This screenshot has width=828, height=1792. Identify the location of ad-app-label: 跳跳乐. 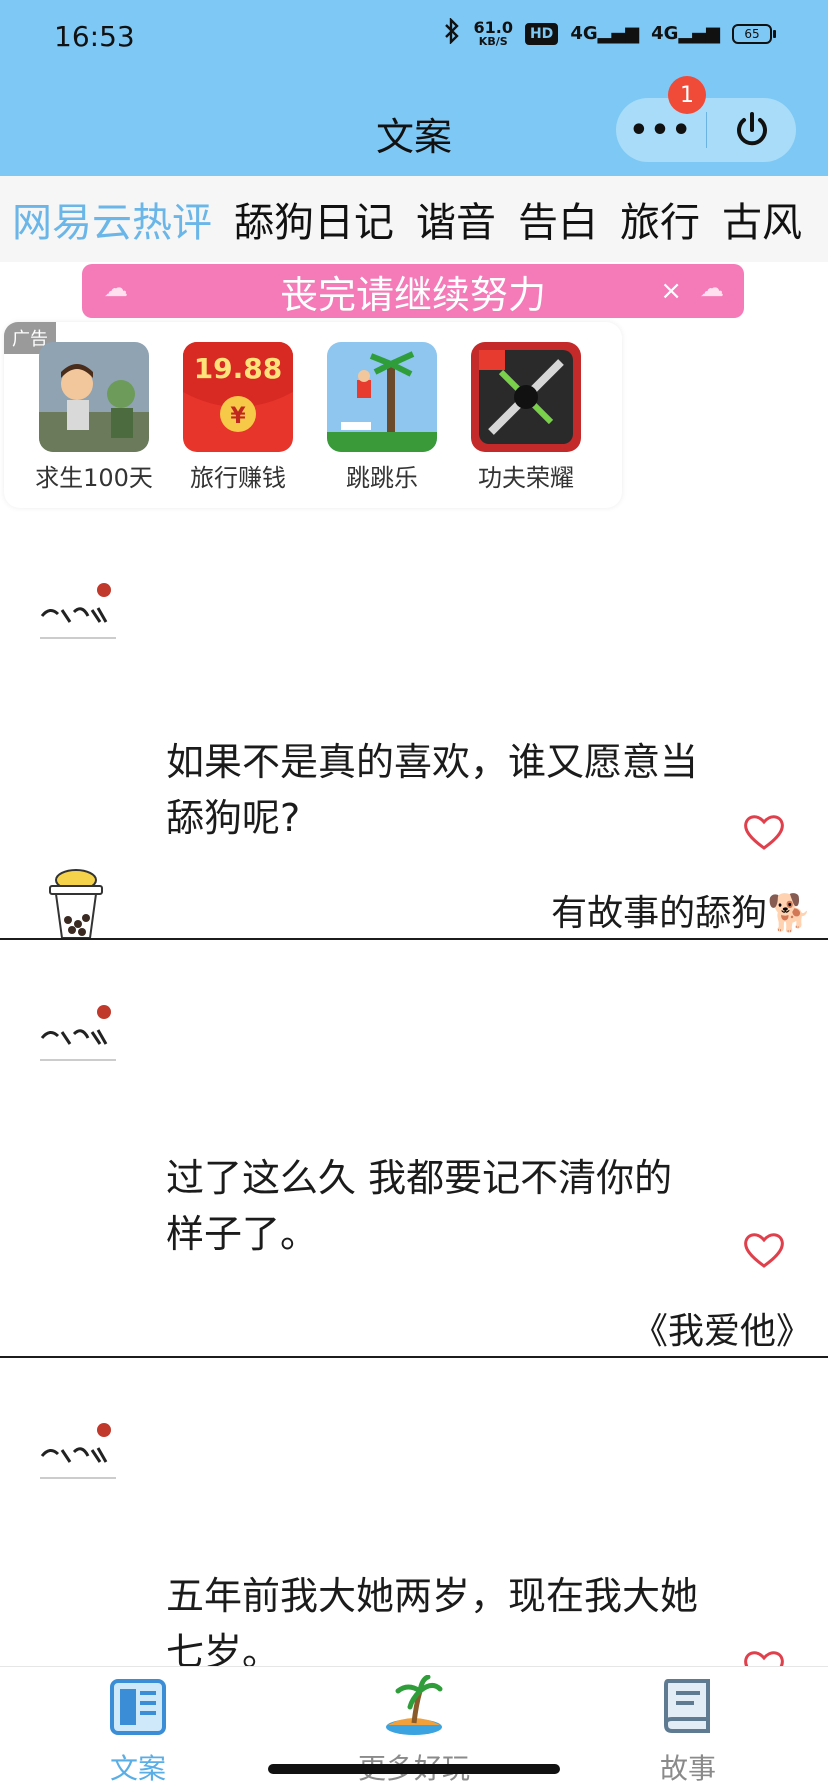
(382, 478).